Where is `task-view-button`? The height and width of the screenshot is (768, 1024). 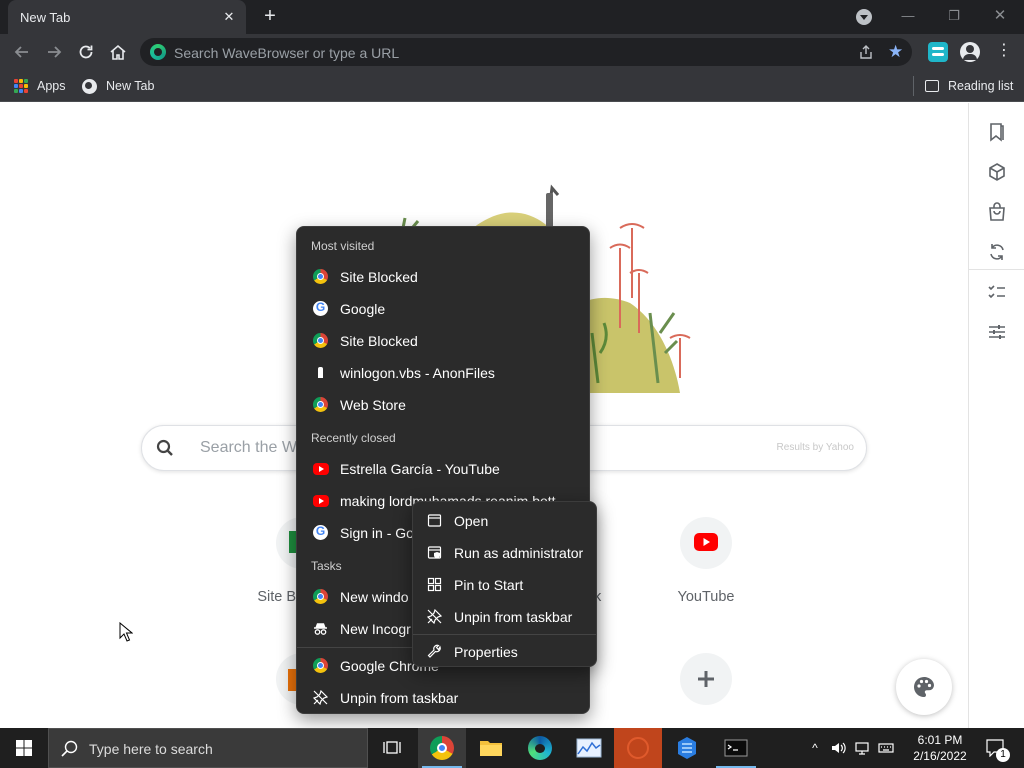 task-view-button is located at coordinates (392, 748).